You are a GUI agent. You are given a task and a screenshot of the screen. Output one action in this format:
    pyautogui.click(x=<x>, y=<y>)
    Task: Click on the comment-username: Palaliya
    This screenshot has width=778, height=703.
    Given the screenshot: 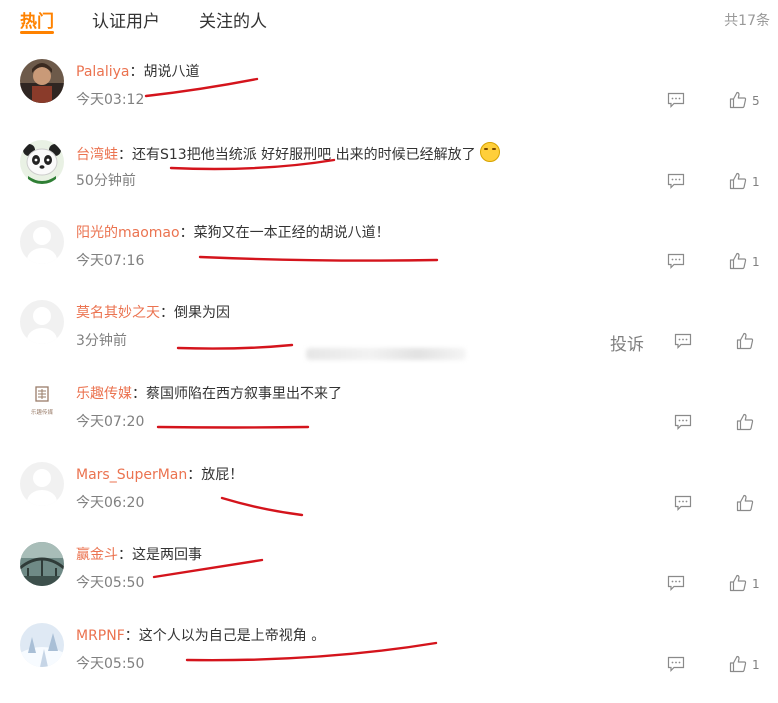 What is the action you would take?
    pyautogui.click(x=103, y=72)
    